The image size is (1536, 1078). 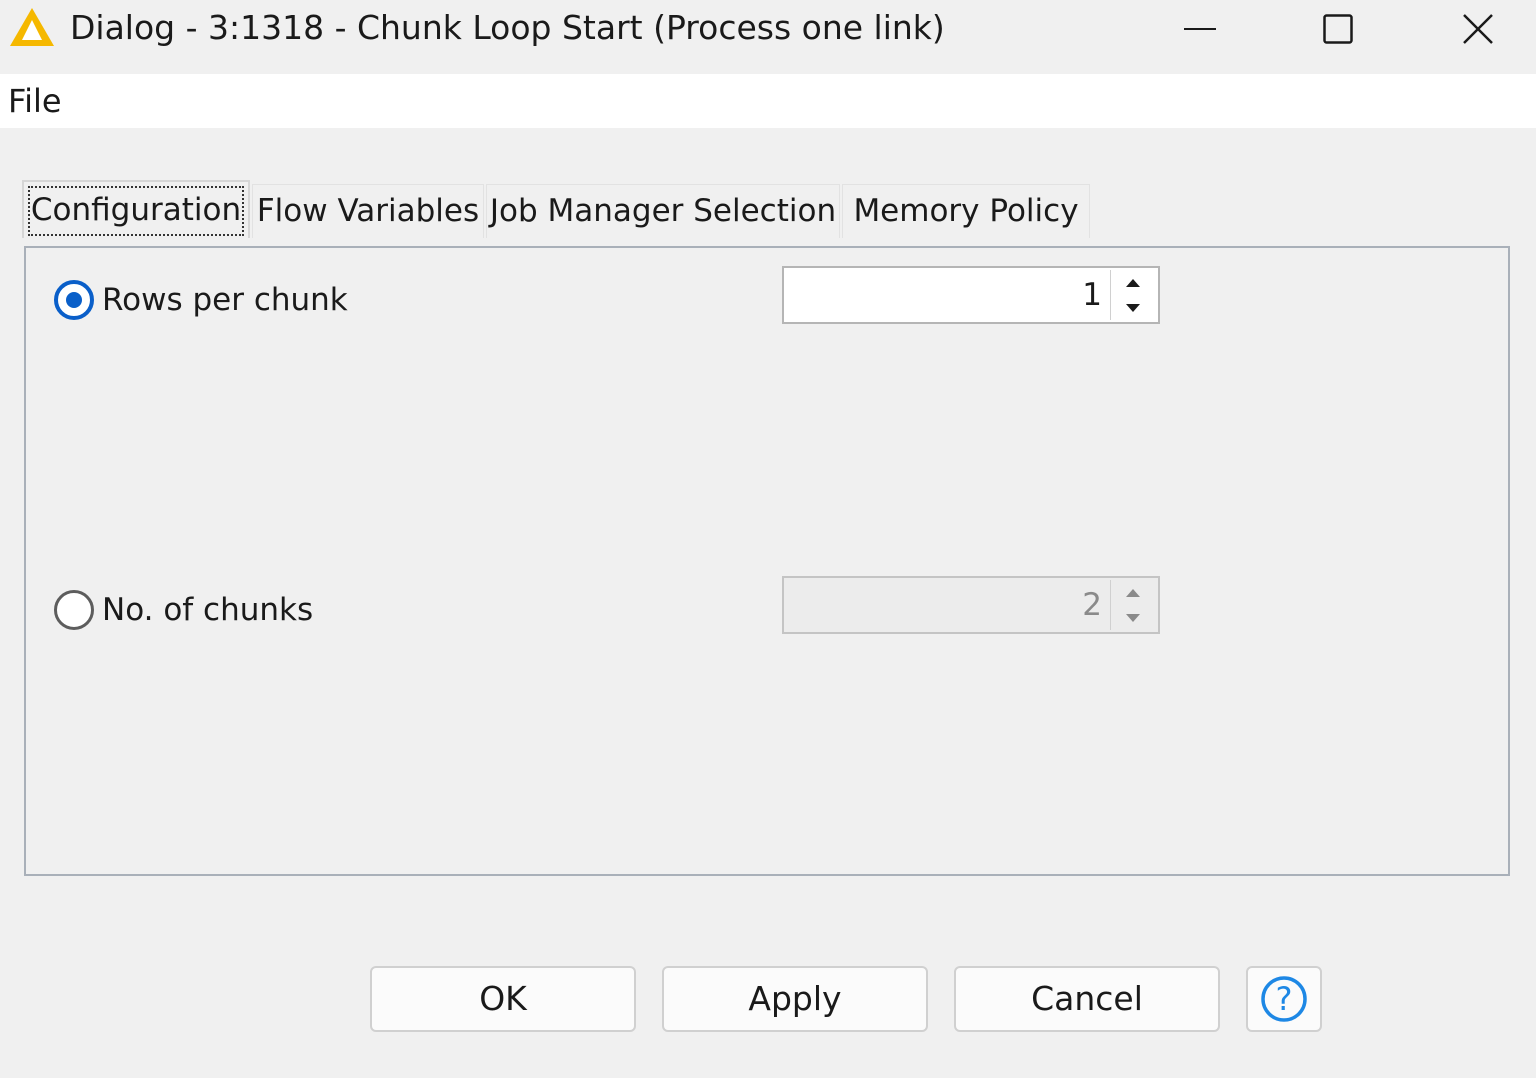 What do you see at coordinates (948, 295) in the screenshot?
I see `rows-per-chunk-value: 1` at bounding box center [948, 295].